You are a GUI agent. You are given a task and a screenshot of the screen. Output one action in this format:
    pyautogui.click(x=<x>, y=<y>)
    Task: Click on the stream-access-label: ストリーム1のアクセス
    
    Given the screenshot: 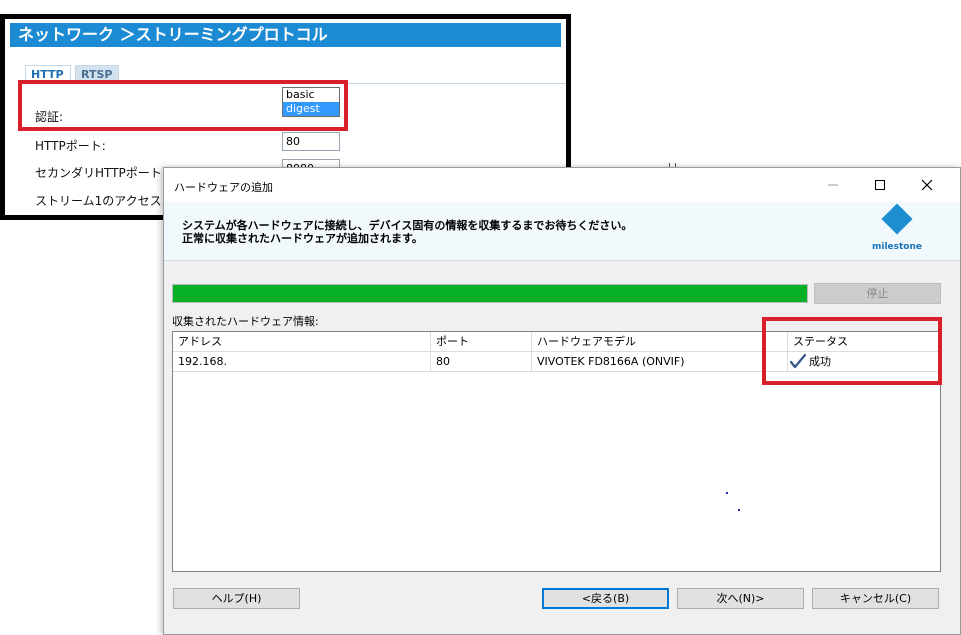 What is the action you would take?
    pyautogui.click(x=98, y=201)
    